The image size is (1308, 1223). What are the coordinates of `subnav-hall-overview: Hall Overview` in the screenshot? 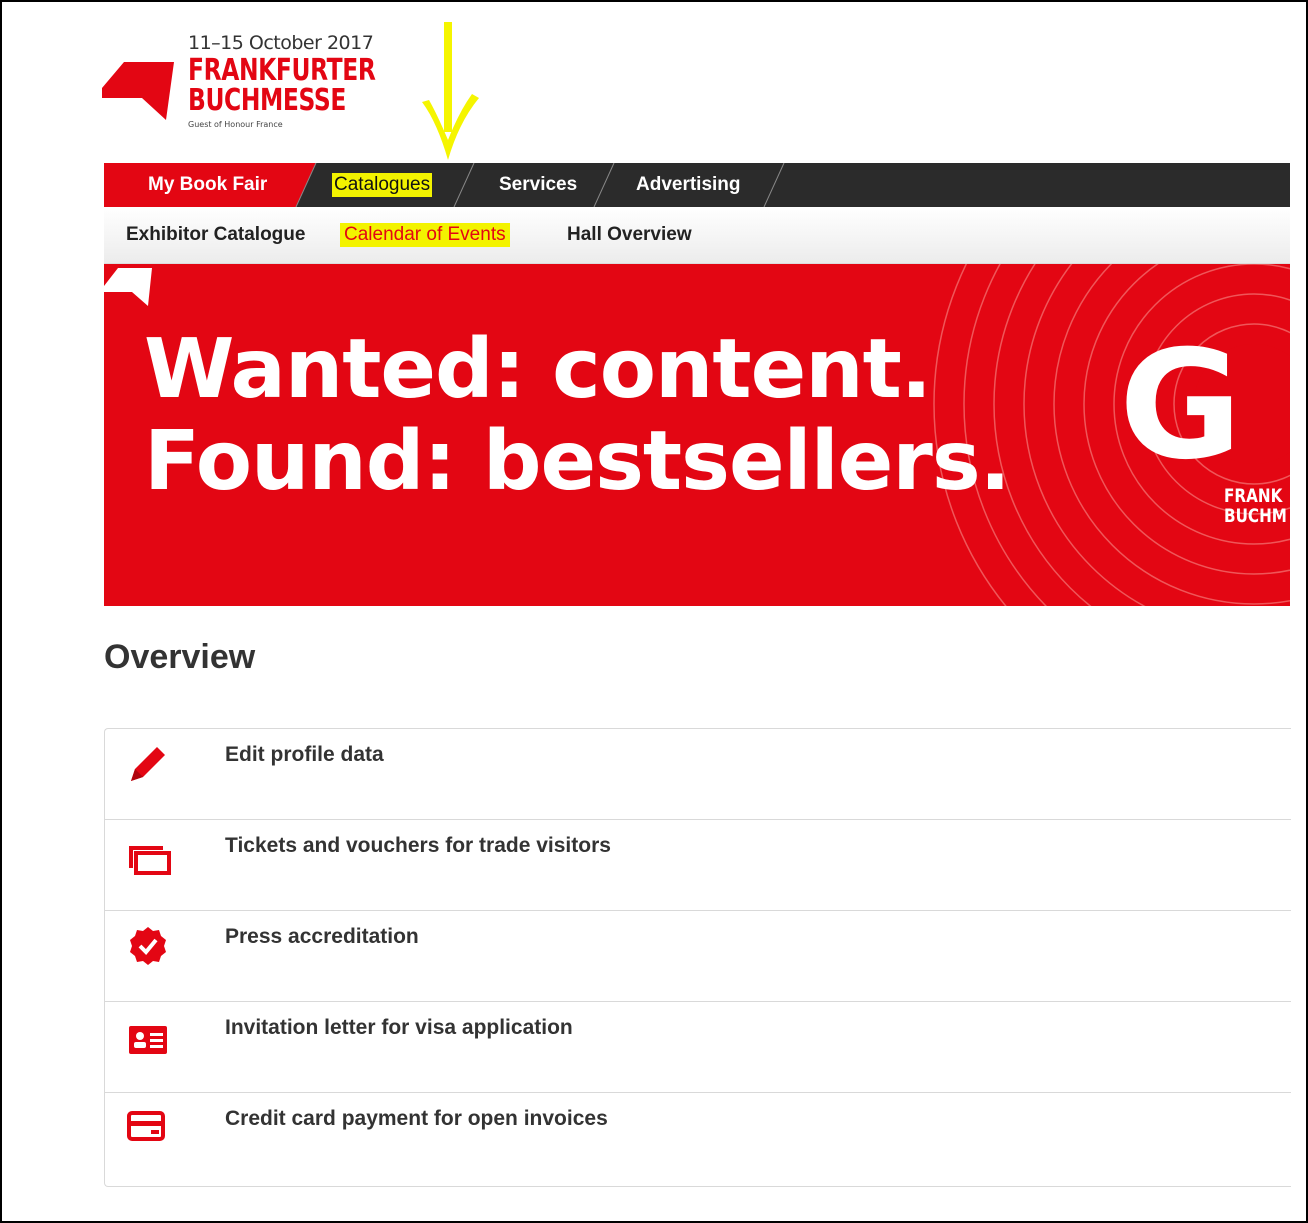 It's located at (629, 235).